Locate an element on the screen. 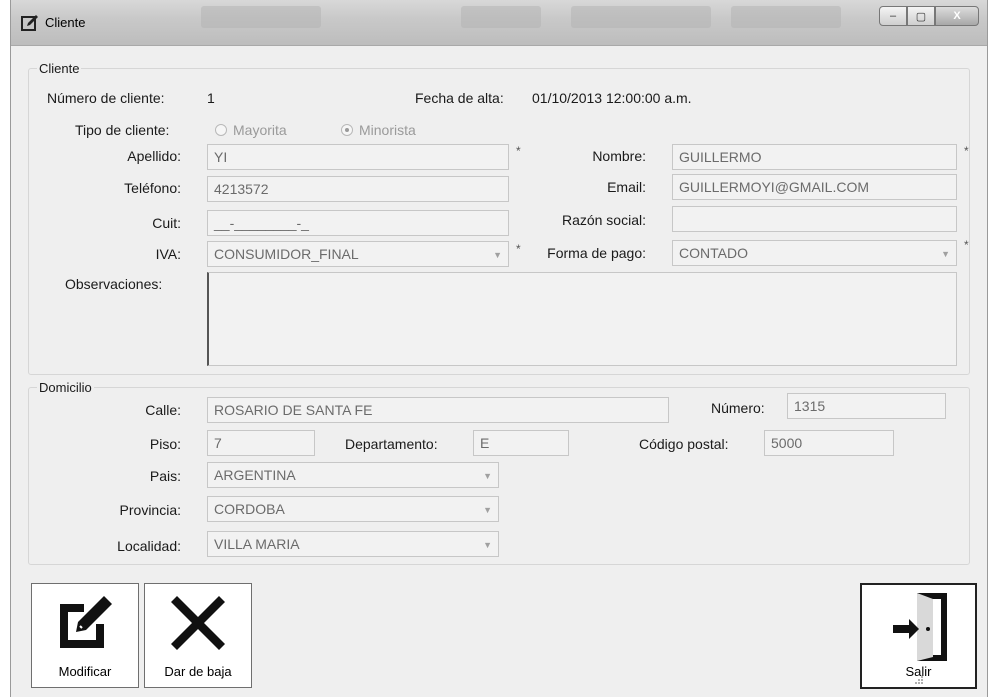 The height and width of the screenshot is (697, 991). modificar-button: Modificar is located at coordinates (85, 635).